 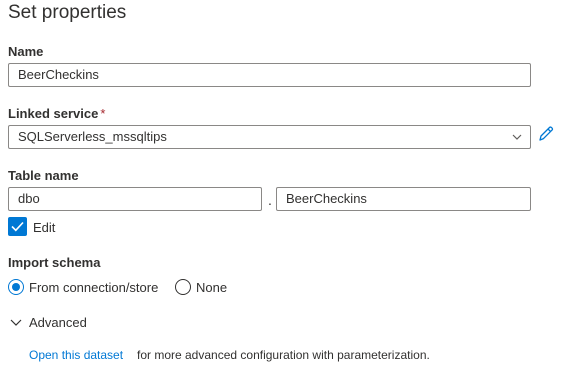 I want to click on pencil-edit-icon, so click(x=546, y=134).